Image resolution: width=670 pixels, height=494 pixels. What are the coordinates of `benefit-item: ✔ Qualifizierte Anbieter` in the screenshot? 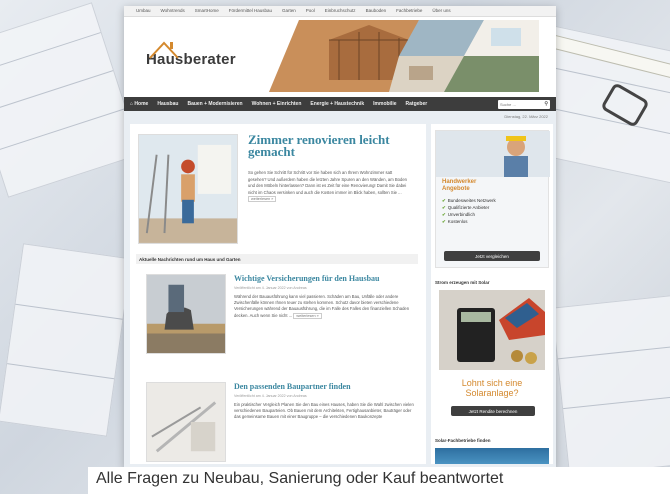 It's located at (466, 207).